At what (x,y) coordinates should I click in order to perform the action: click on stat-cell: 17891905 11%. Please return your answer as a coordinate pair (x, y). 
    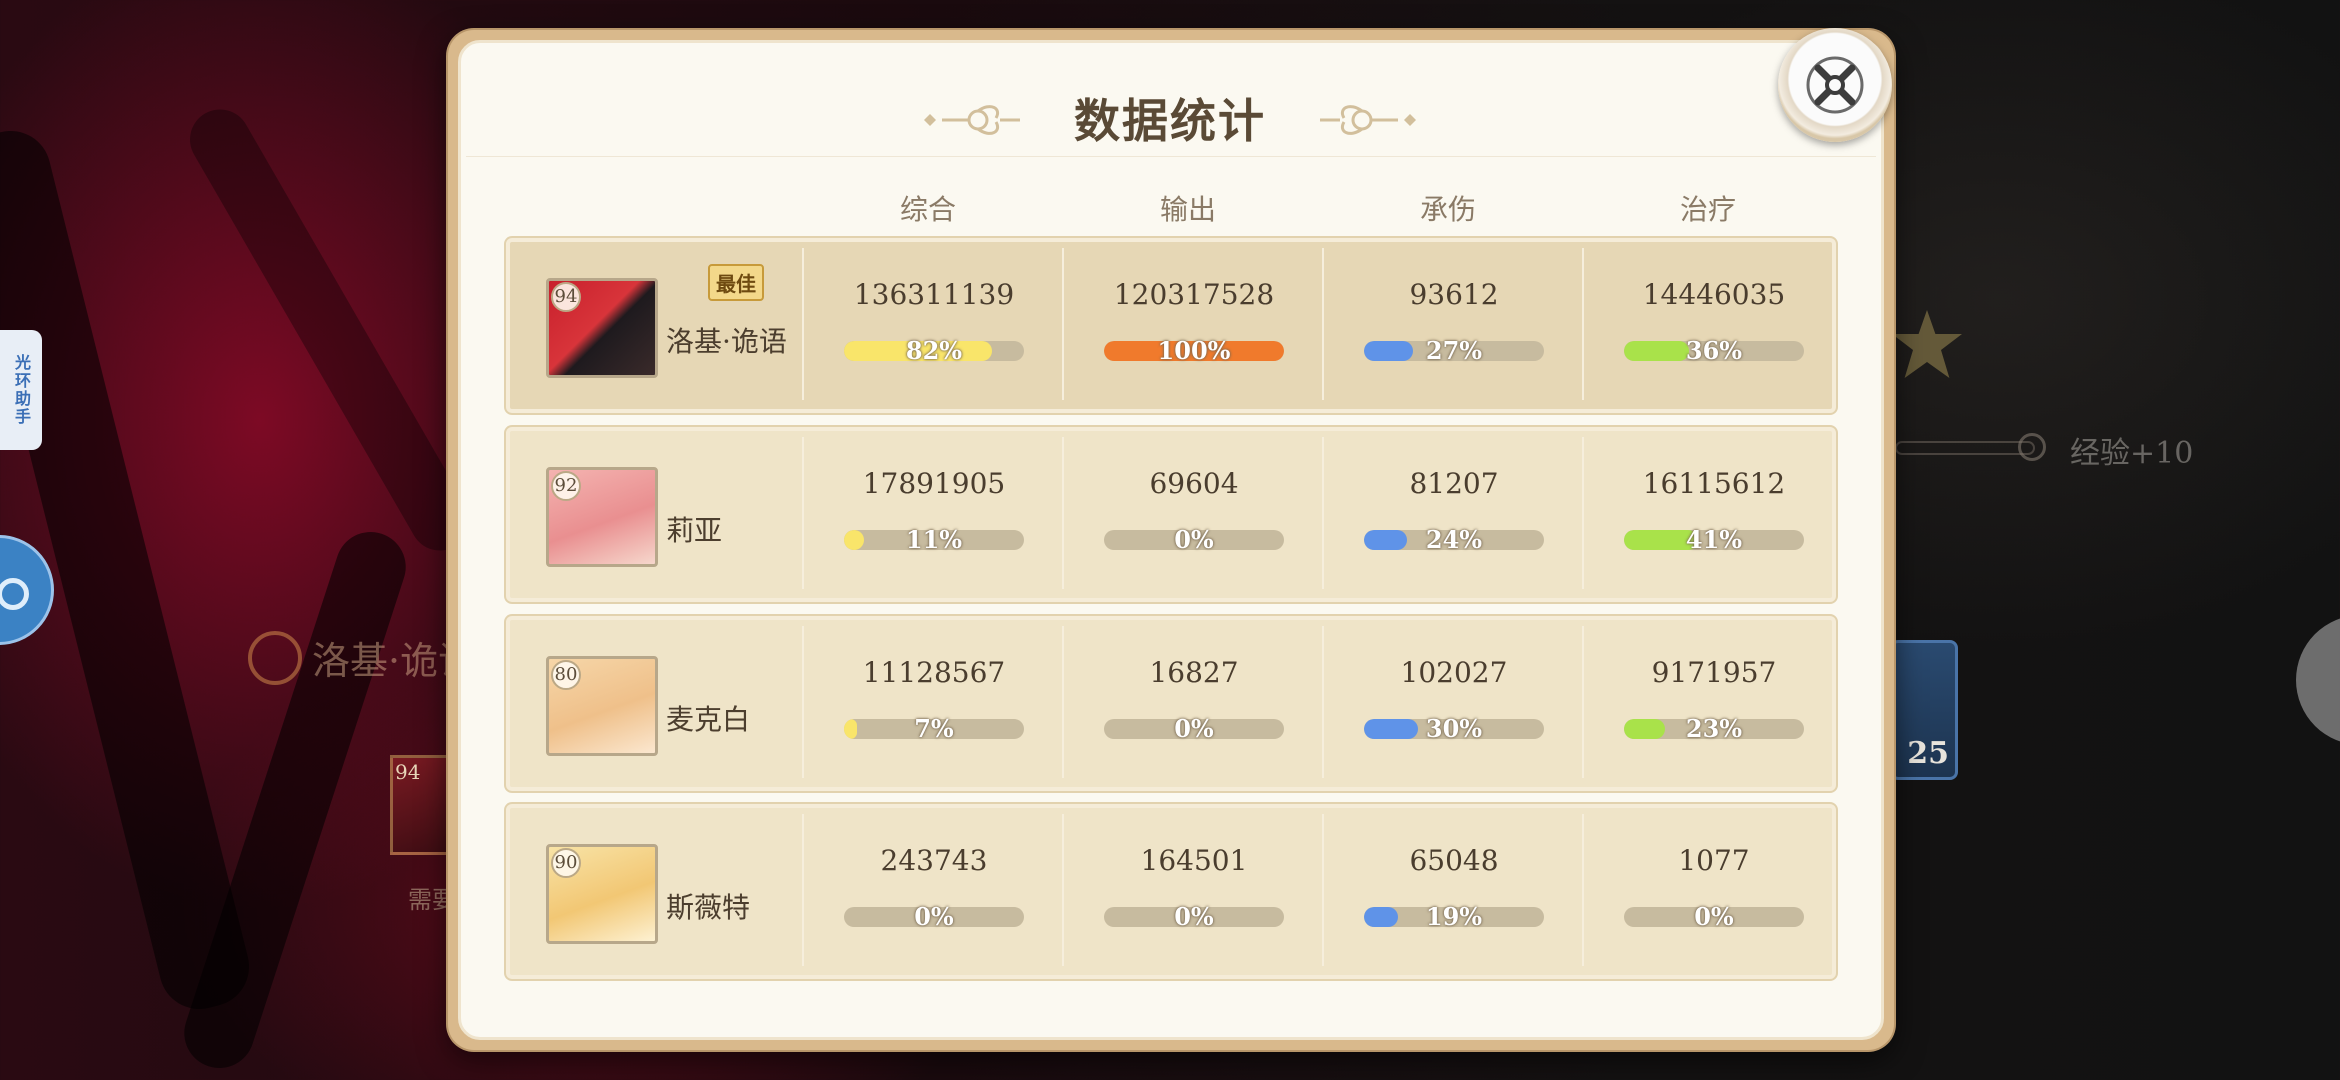
    Looking at the image, I should click on (934, 514).